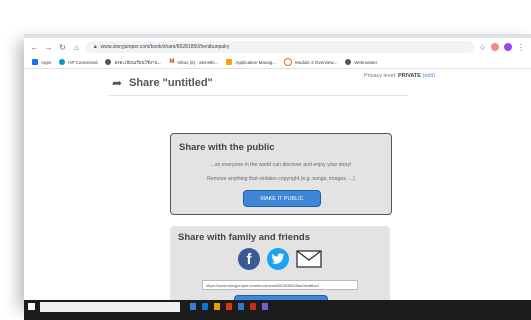 The width and height of the screenshot is (531, 320). I want to click on bookmark-label: Webmaster, so click(366, 62).